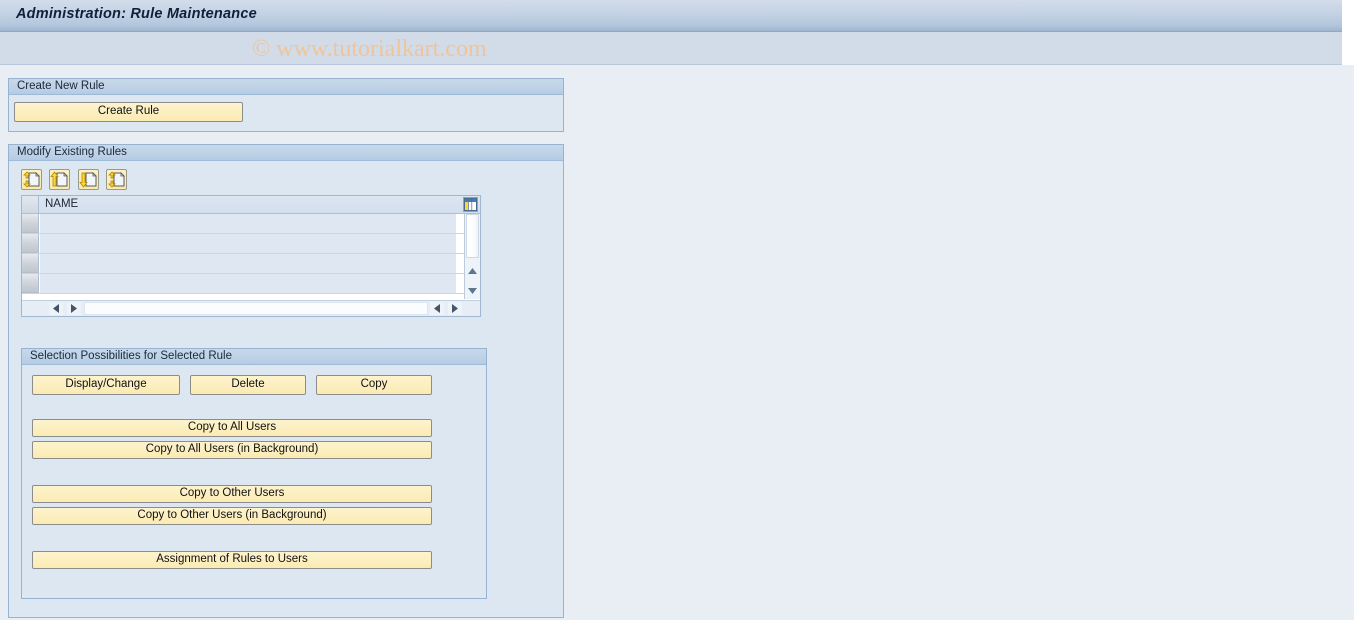 The image size is (1354, 620). I want to click on scroll-left-arrow-icon-secondary, so click(437, 308).